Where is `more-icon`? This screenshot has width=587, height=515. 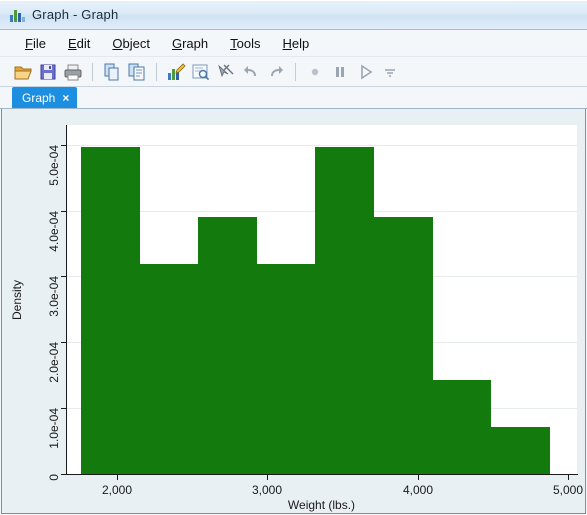
more-icon is located at coordinates (390, 72).